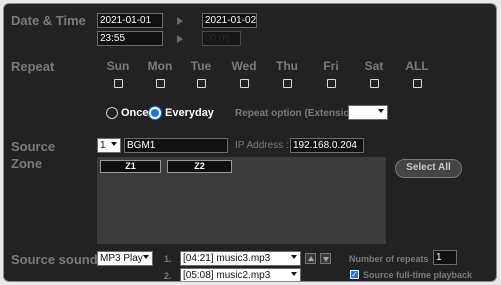  What do you see at coordinates (155, 113) in the screenshot?
I see `radio-everyday` at bounding box center [155, 113].